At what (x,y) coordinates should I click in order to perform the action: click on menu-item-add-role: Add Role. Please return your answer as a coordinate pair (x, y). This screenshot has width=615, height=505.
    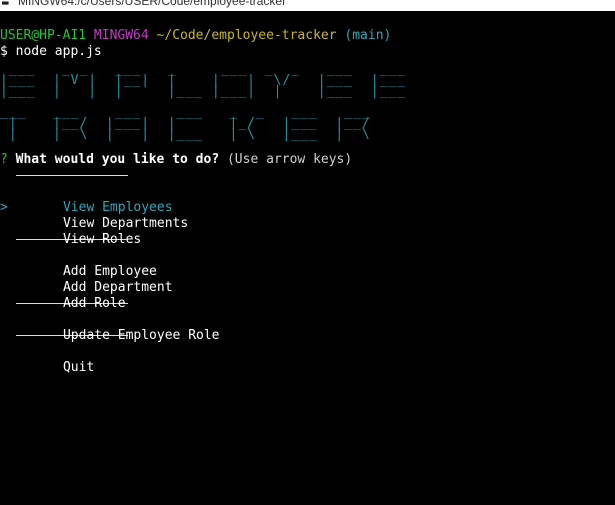
    Looking at the image, I should click on (307, 295).